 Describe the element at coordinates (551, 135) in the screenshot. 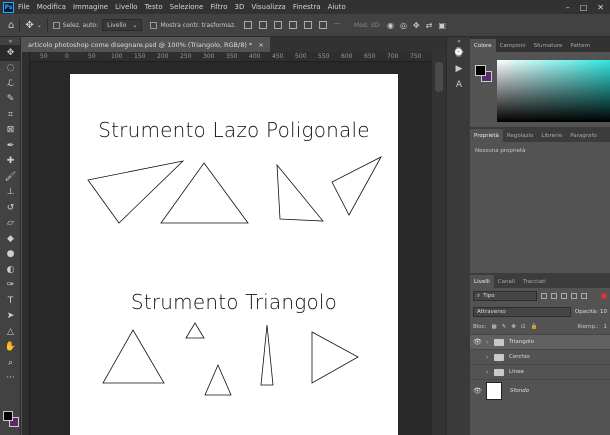

I see `tab-libraries: Librerie` at that location.